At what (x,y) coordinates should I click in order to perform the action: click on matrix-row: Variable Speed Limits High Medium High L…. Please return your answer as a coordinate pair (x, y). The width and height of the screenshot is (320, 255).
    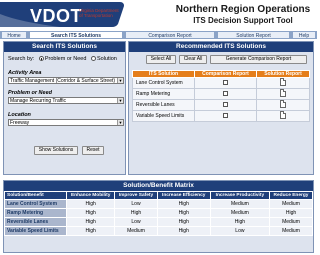
    Looking at the image, I should click on (158, 231).